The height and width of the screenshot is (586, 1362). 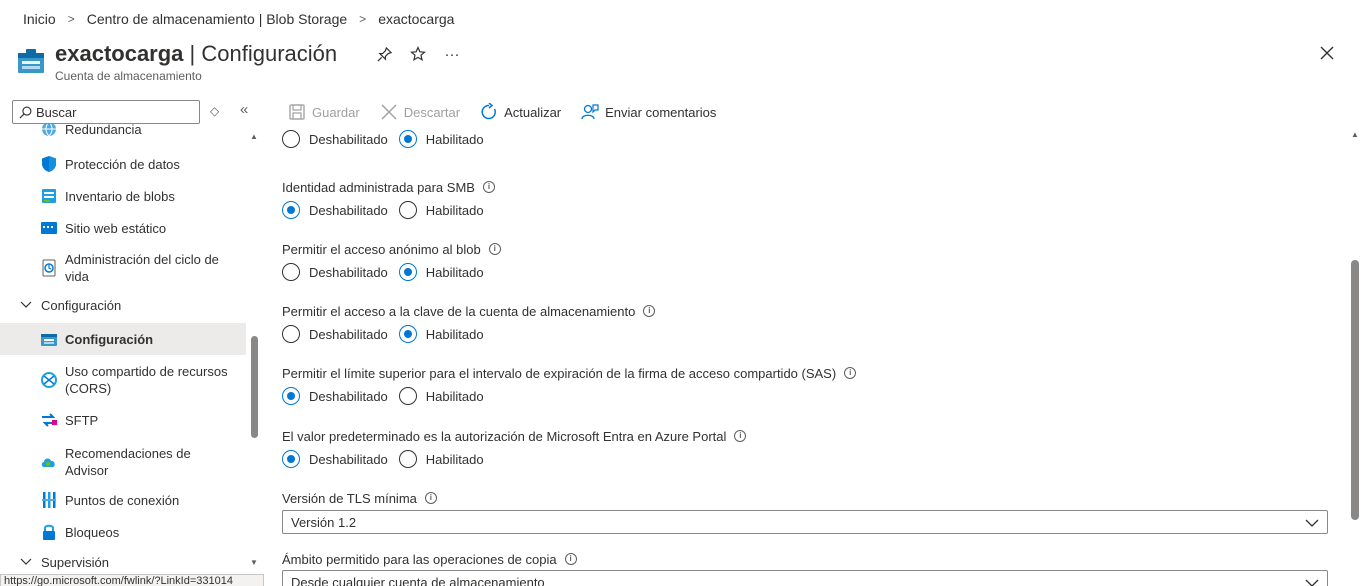 What do you see at coordinates (807, 498) in the screenshot?
I see `setting-label: Versión de TLS mínima i` at bounding box center [807, 498].